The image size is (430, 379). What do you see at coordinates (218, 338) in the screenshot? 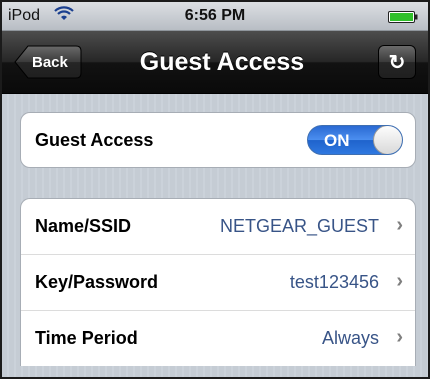
I see `time-period-row: Time Period Always ›` at bounding box center [218, 338].